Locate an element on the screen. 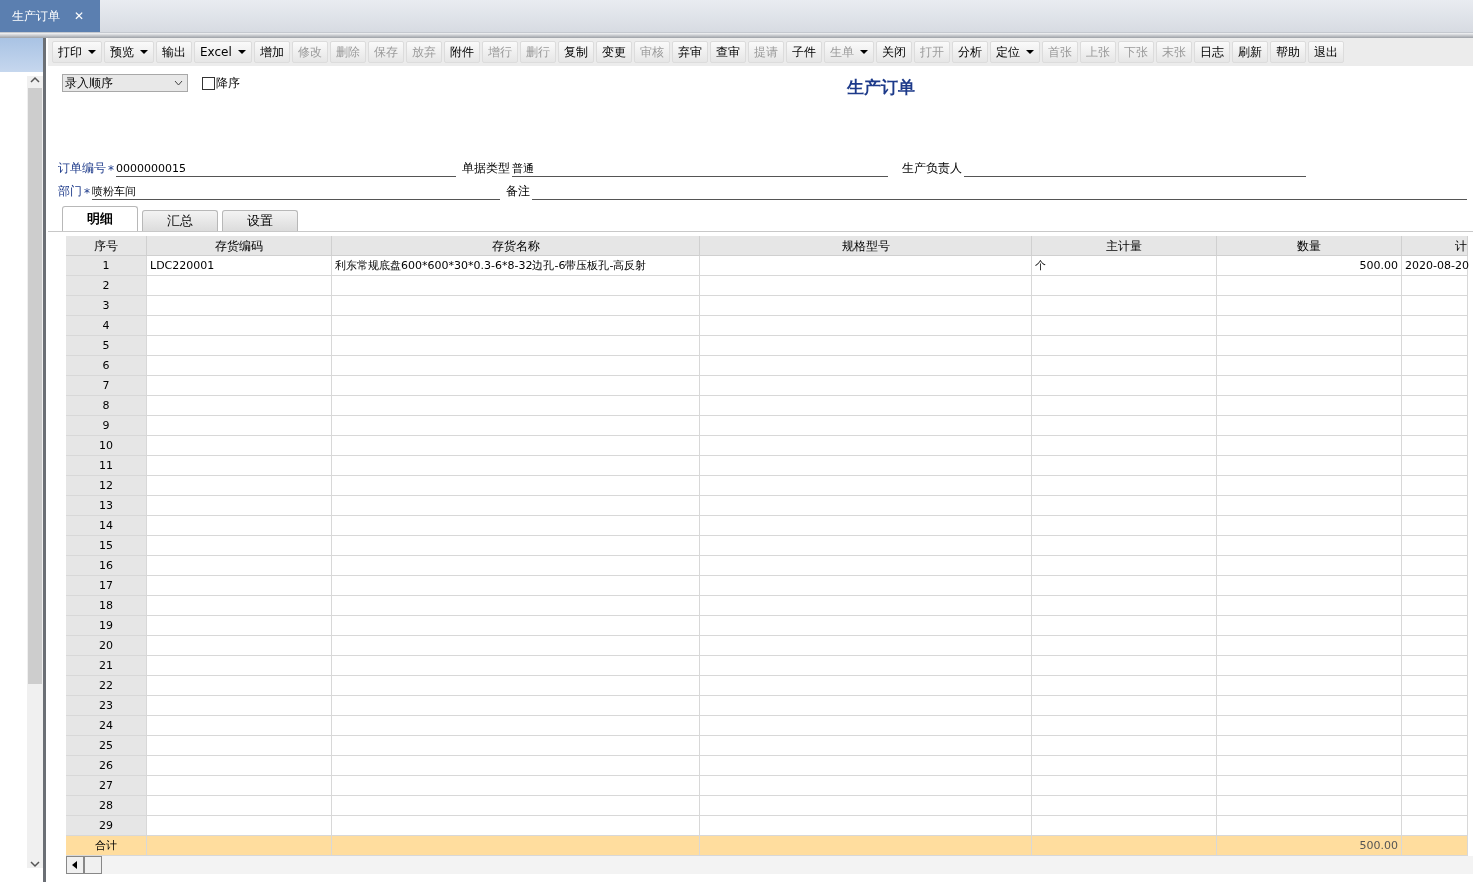 The height and width of the screenshot is (882, 1473). table-cell: 2020-08-20 is located at coordinates (1435, 266).